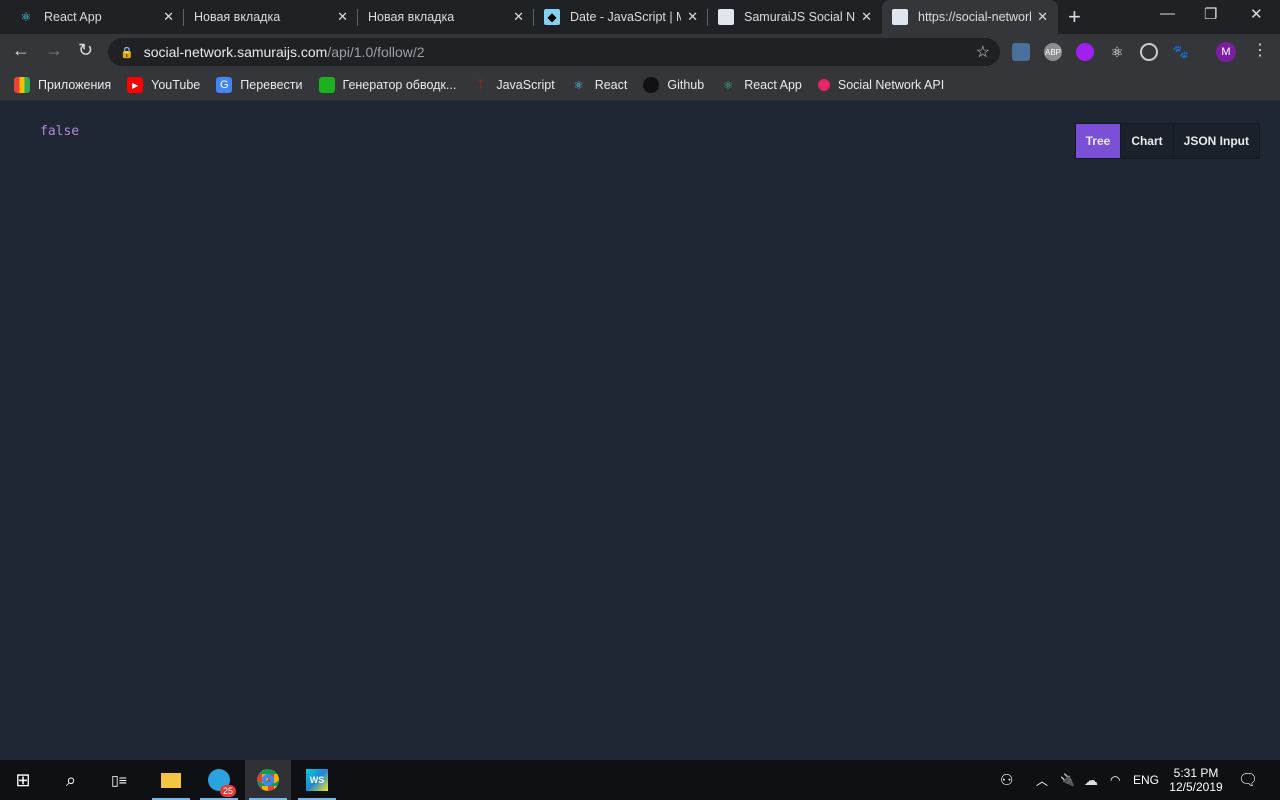 The width and height of the screenshot is (1280, 800). Describe the element at coordinates (1074, 17) in the screenshot. I see `new-tab-button: +` at that location.